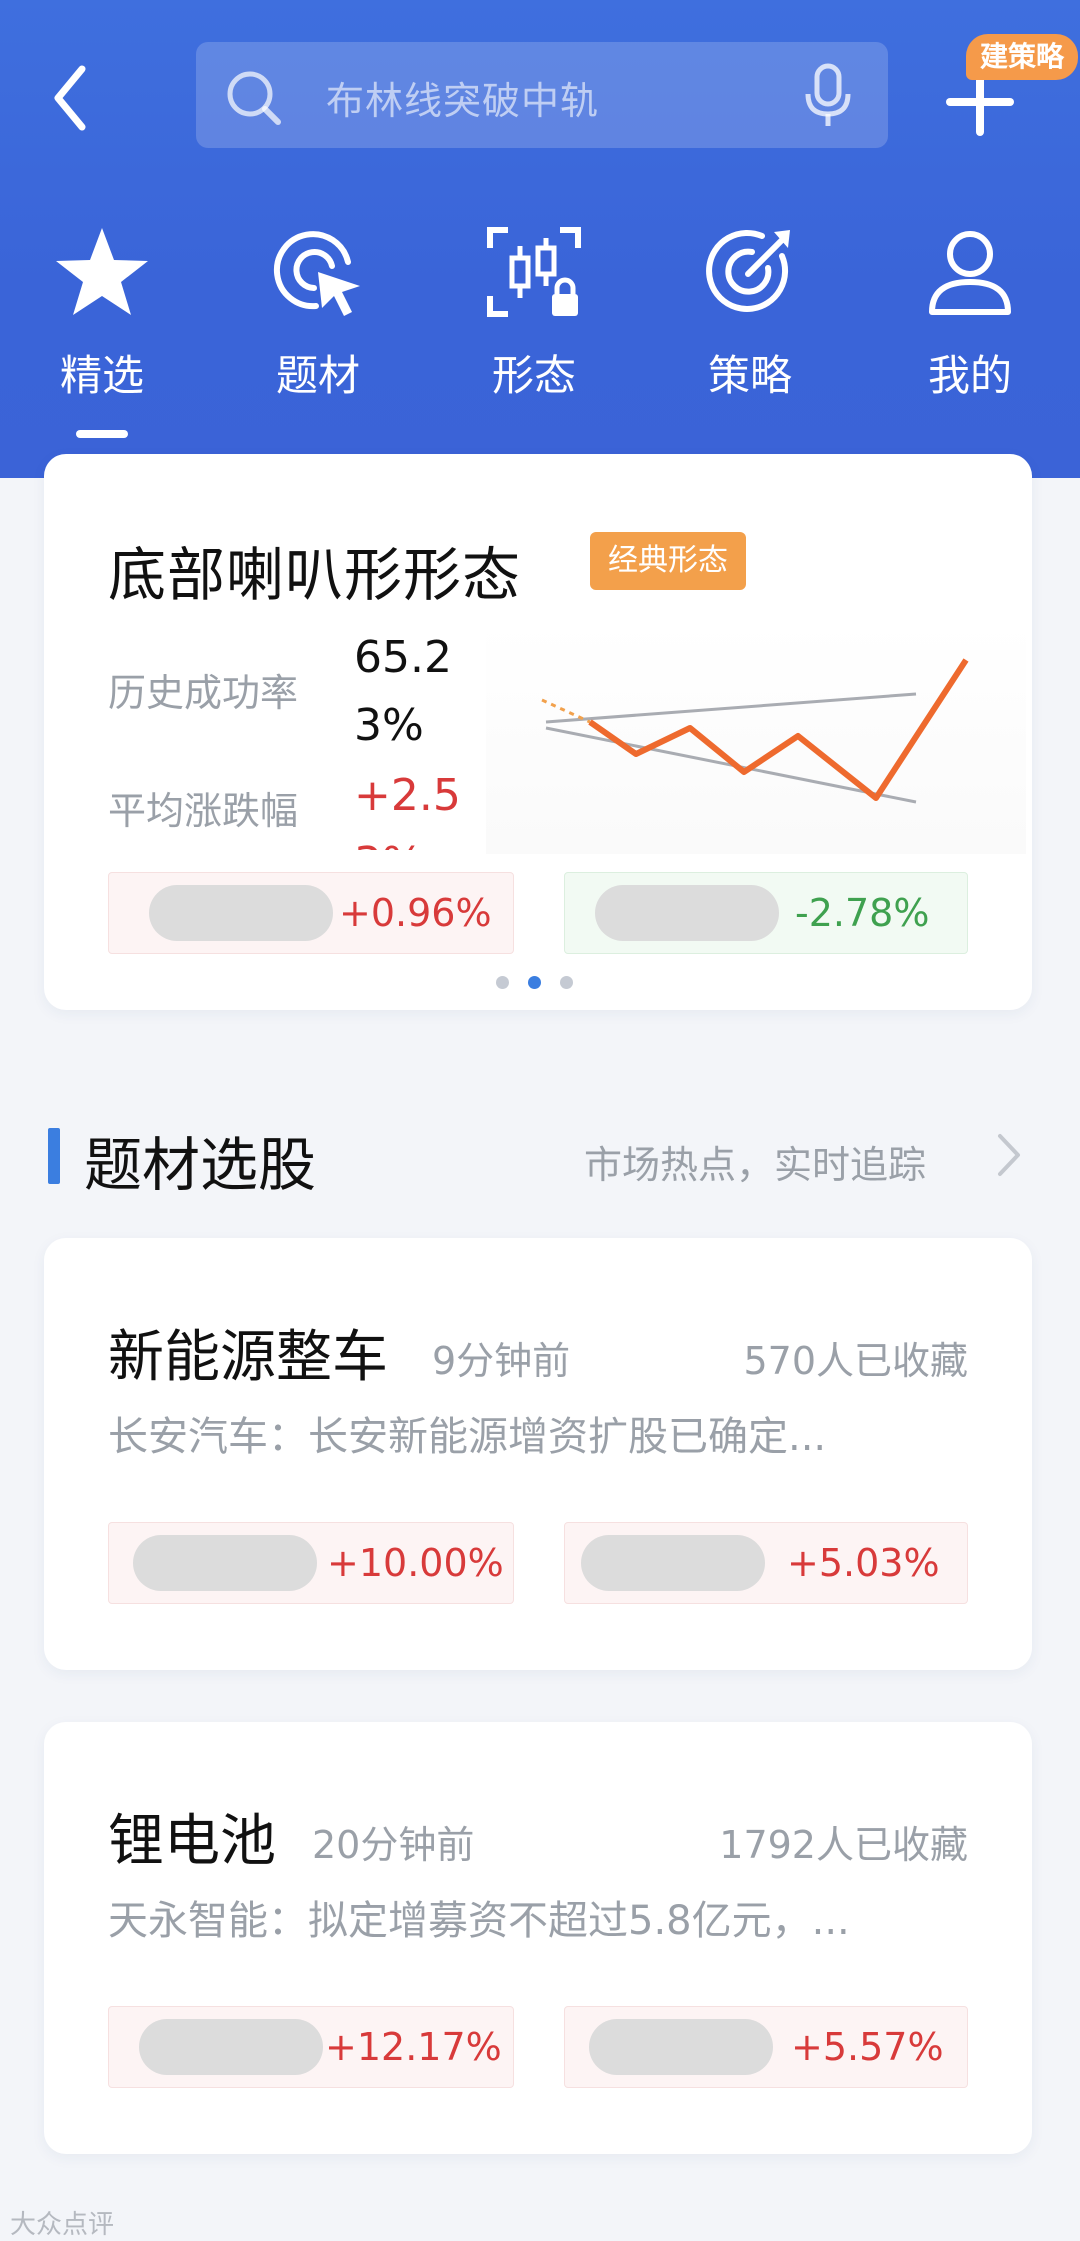  What do you see at coordinates (843, 1845) in the screenshot?
I see `theme-favorites: 1792人已收藏` at bounding box center [843, 1845].